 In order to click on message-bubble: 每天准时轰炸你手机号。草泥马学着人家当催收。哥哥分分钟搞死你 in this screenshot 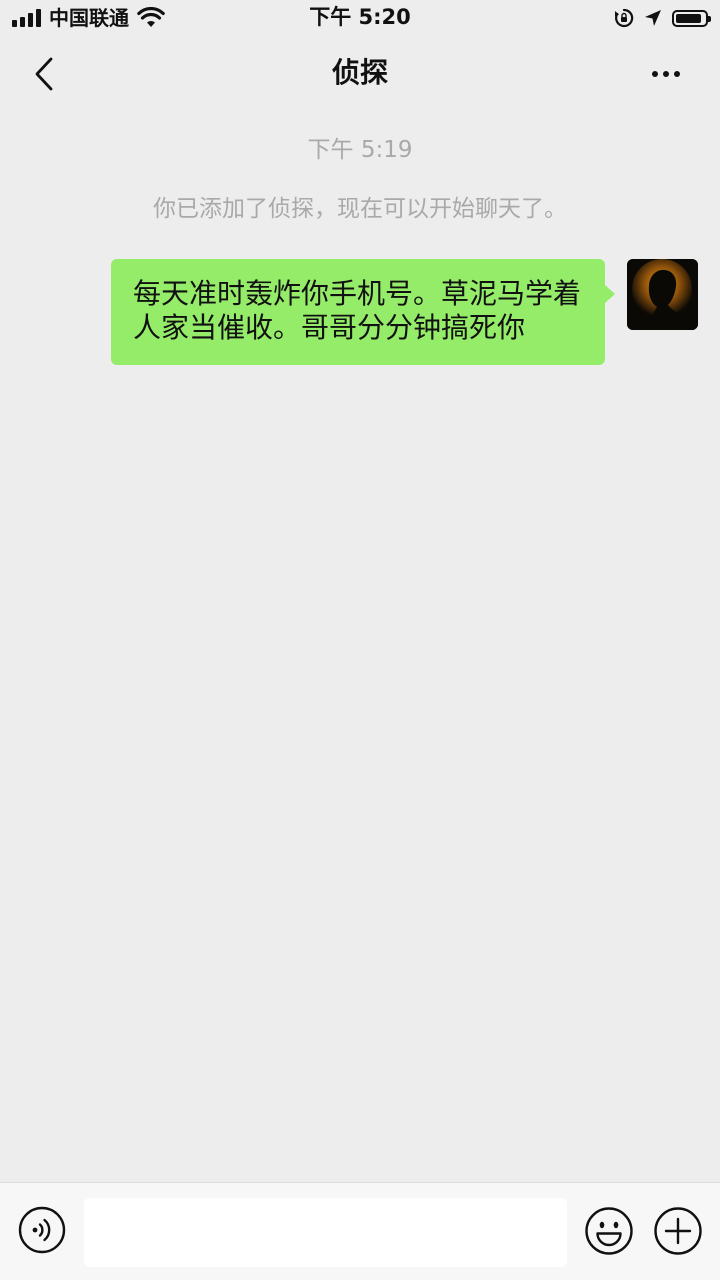, I will do `click(363, 312)`.